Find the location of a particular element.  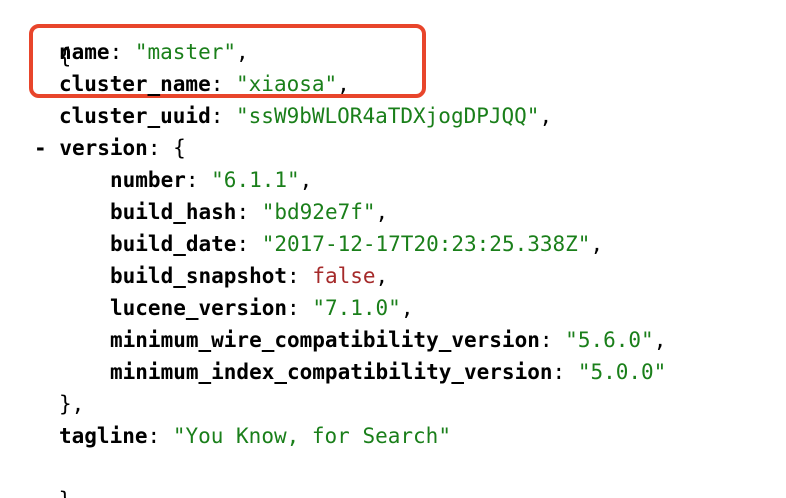

value-build-date: "2017-12-17T20:23:25.338Z" is located at coordinates (426, 244).